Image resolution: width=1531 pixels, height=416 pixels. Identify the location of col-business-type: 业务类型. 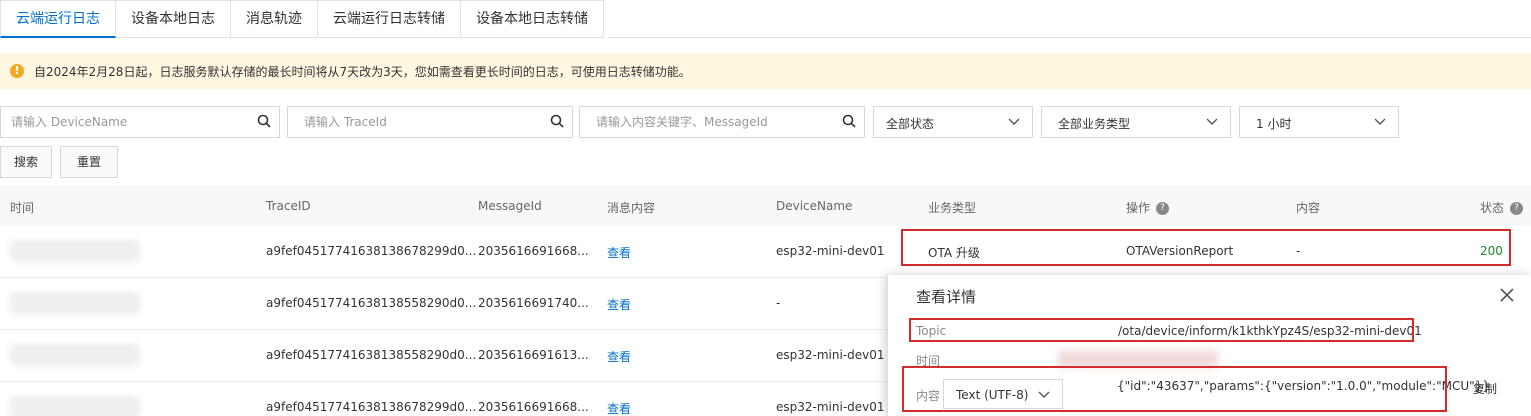
(952, 208).